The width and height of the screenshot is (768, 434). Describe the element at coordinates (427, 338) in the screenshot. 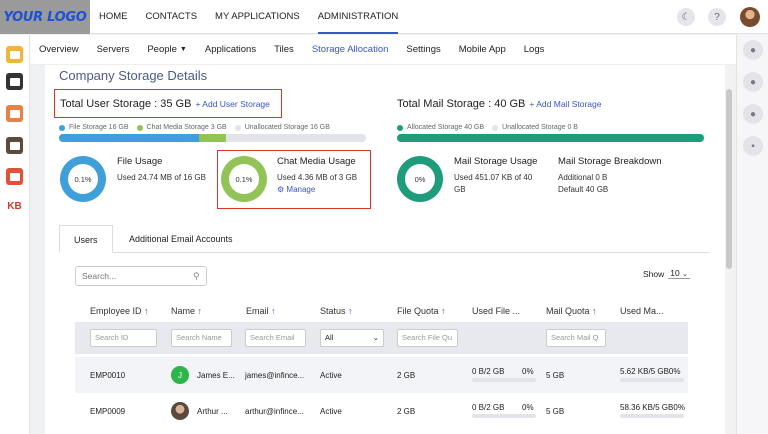

I see `filter-file-quota: Search File Qu` at that location.